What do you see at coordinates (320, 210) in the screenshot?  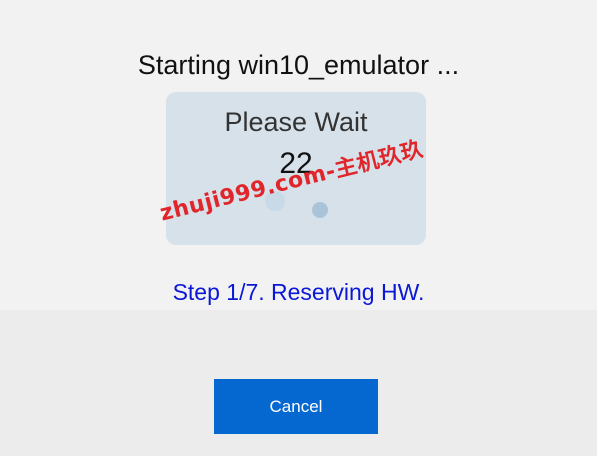 I see `loading-dot-icon` at bounding box center [320, 210].